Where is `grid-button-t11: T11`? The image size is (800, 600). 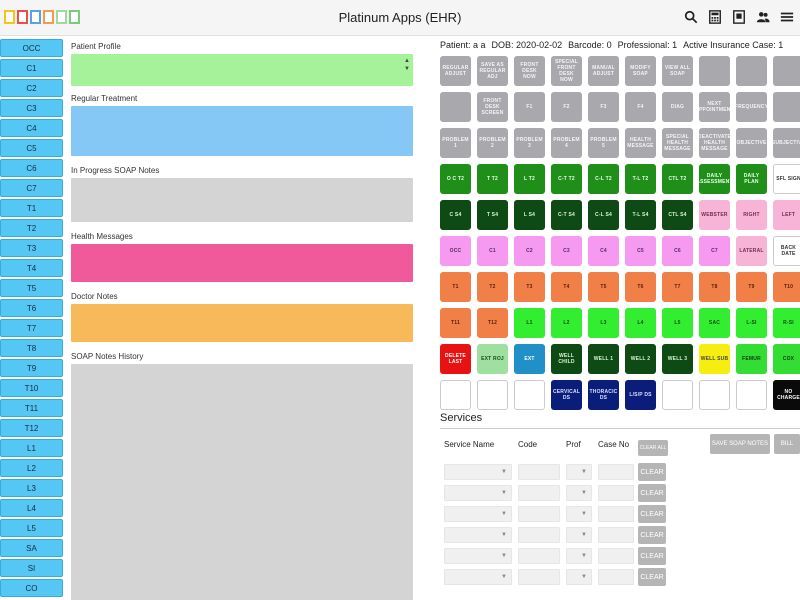
grid-button-t11: T11 is located at coordinates (455, 323).